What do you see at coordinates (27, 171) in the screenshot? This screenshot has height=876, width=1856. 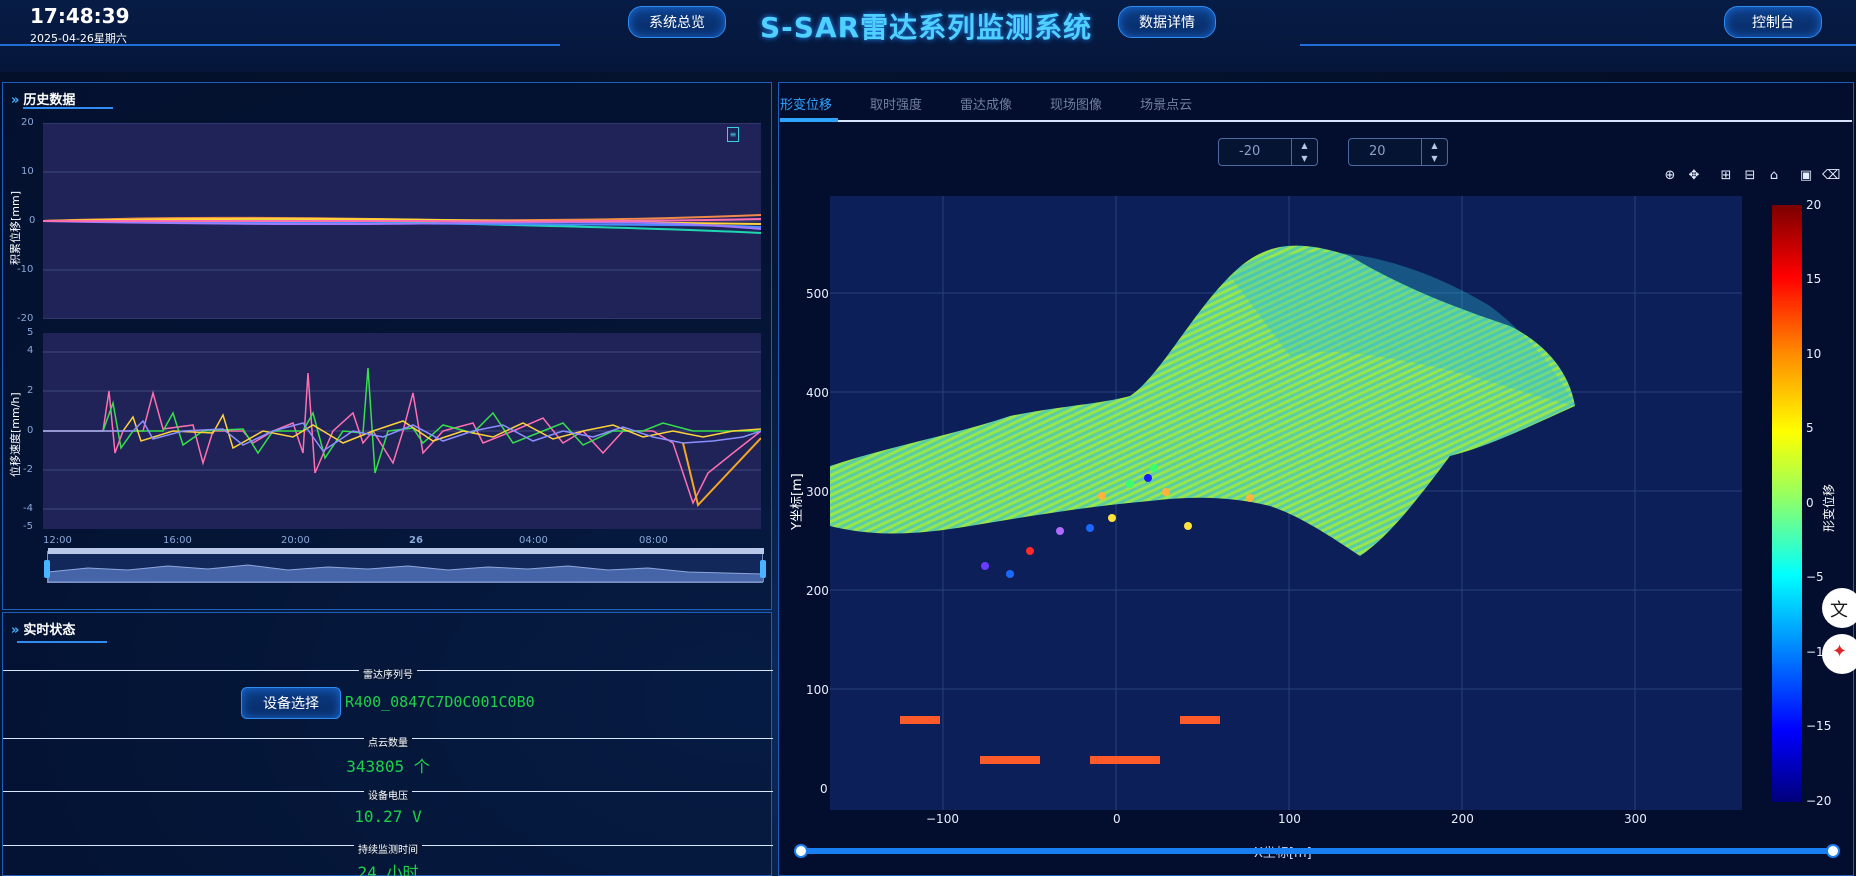 I see `tick-label: 10` at bounding box center [27, 171].